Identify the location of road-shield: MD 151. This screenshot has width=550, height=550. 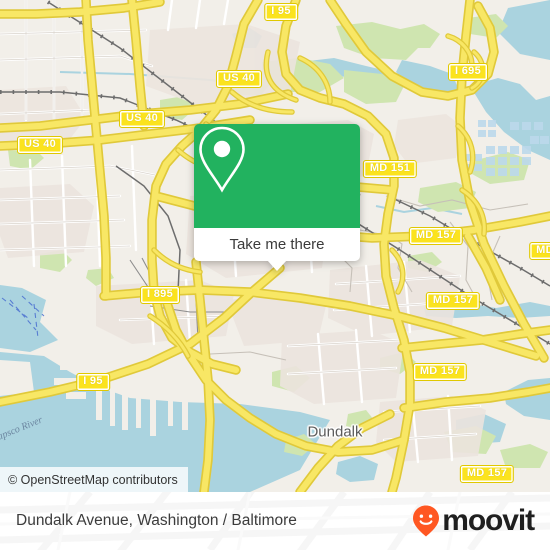
(390, 169).